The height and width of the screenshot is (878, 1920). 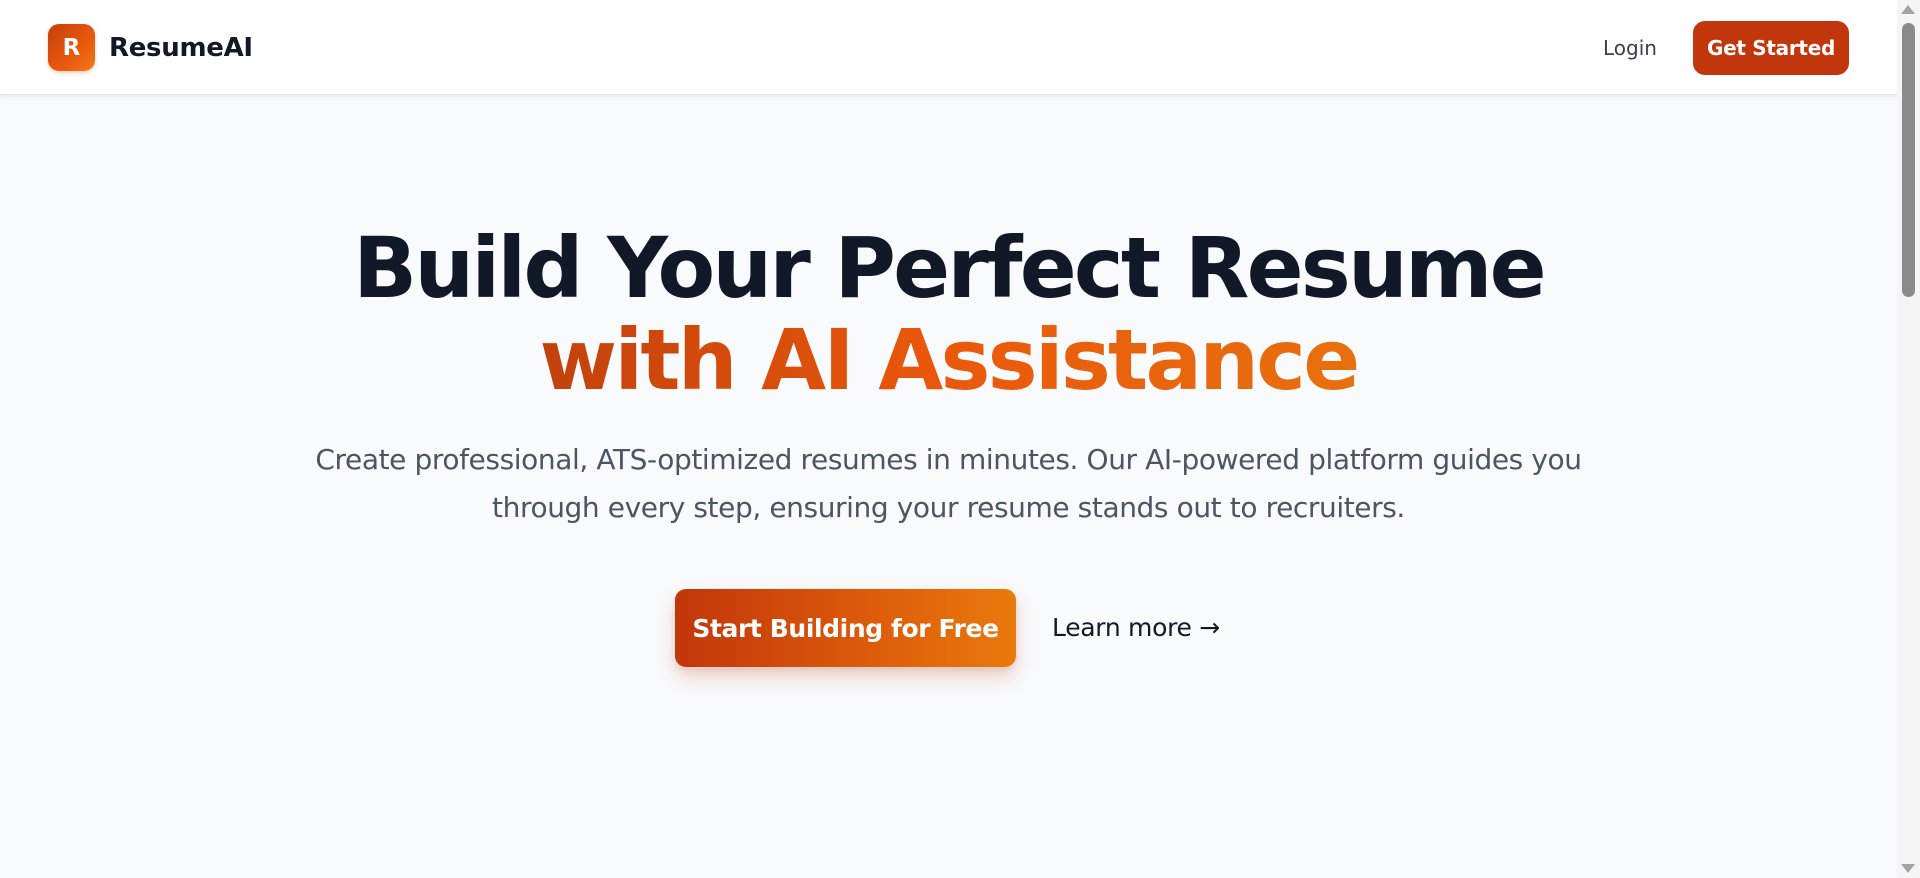 I want to click on hero-headline: Build Your Perfect Resume, so click(x=950, y=268).